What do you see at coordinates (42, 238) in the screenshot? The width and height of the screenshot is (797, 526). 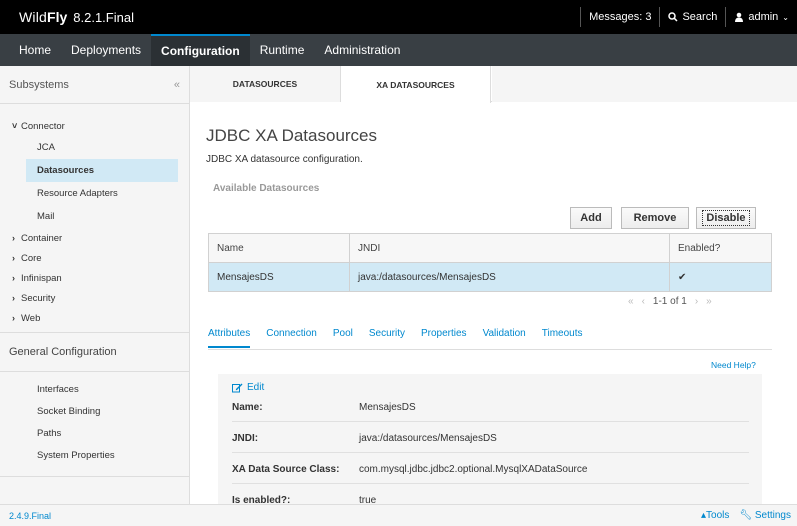 I see `tree-label: Container` at bounding box center [42, 238].